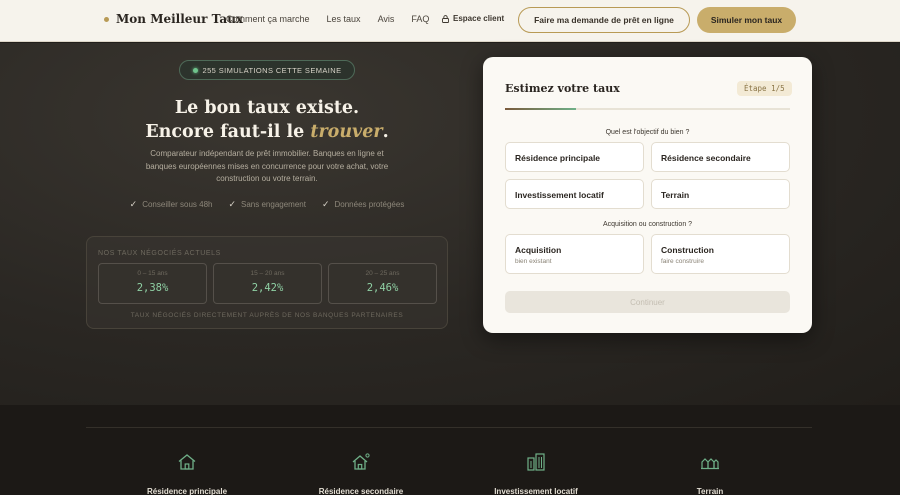 Image resolution: width=900 pixels, height=495 pixels. What do you see at coordinates (420, 19) in the screenshot?
I see `nav-link-faq: FAQ` at bounding box center [420, 19].